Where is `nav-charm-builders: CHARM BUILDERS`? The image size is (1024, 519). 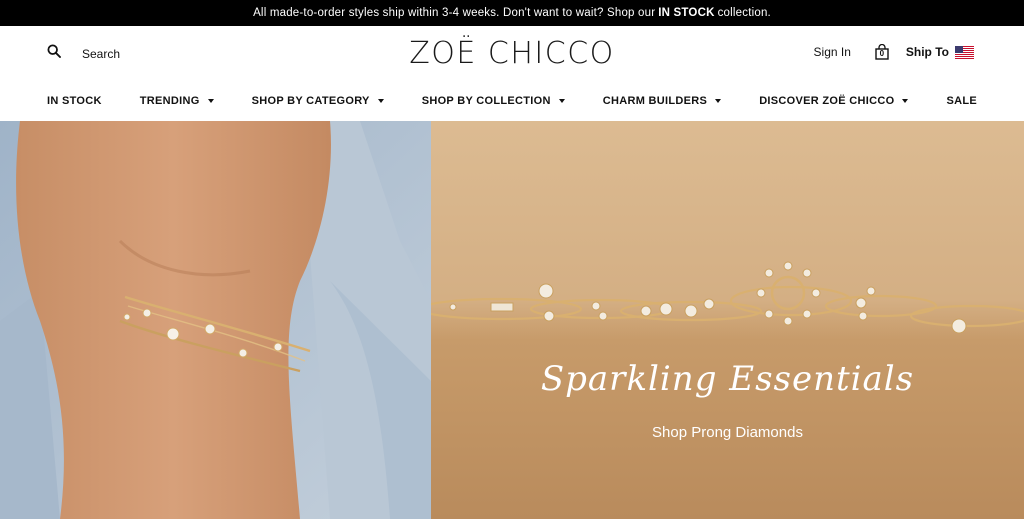
nav-charm-builders: CHARM BUILDERS is located at coordinates (662, 101).